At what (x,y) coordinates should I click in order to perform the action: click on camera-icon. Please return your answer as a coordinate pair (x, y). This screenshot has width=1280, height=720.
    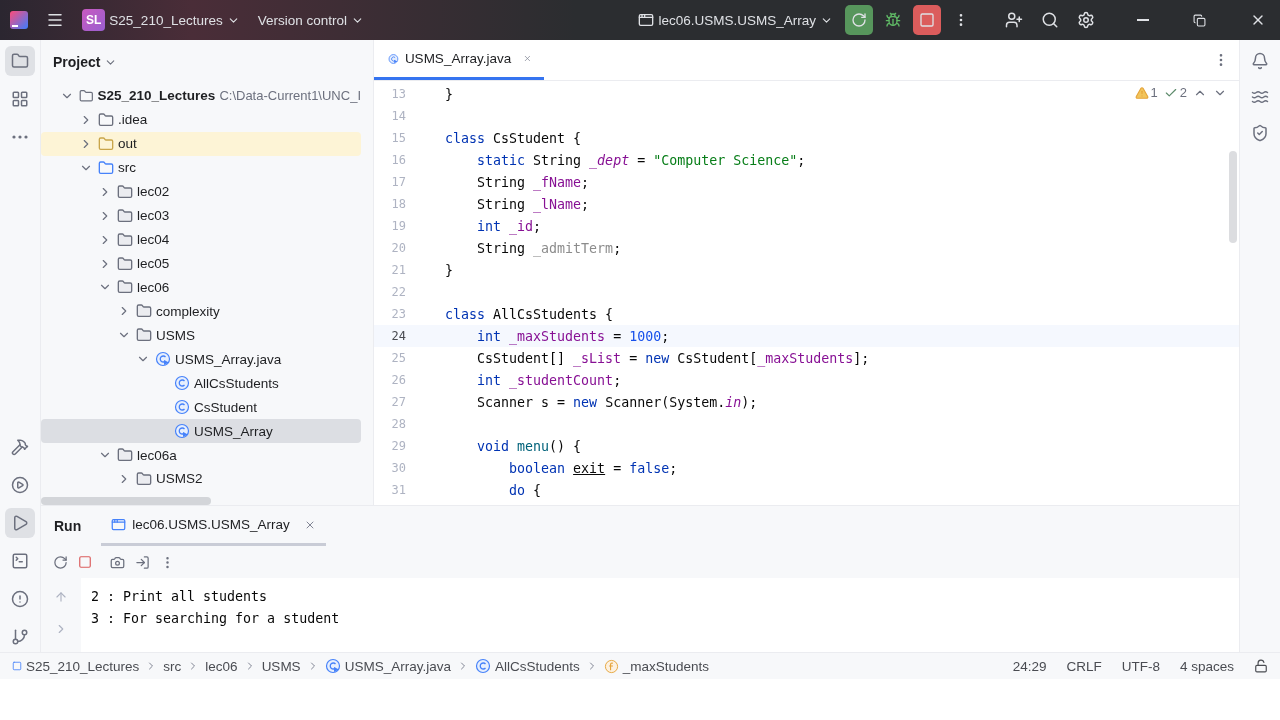
    Looking at the image, I should click on (117, 562).